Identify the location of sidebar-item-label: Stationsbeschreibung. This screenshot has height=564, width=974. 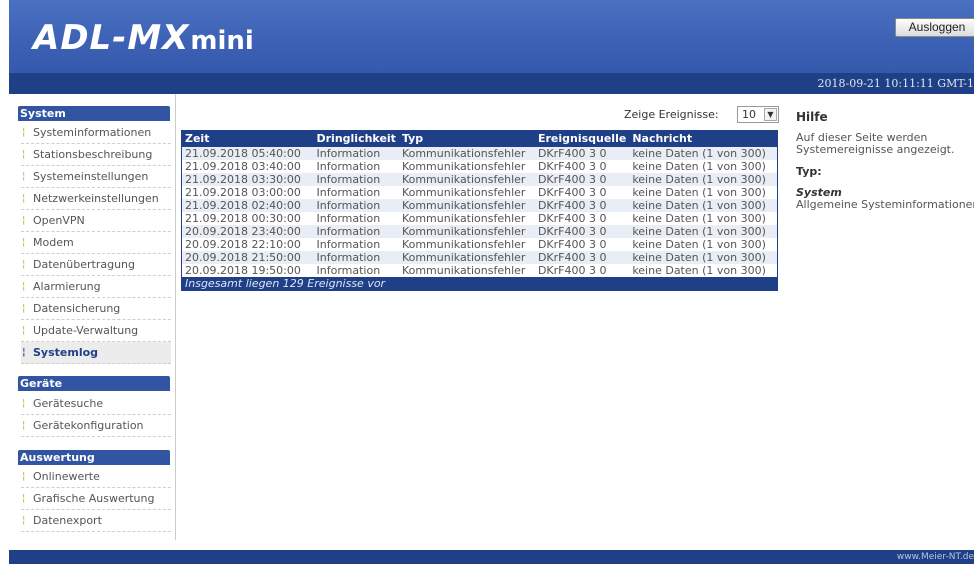
(93, 154).